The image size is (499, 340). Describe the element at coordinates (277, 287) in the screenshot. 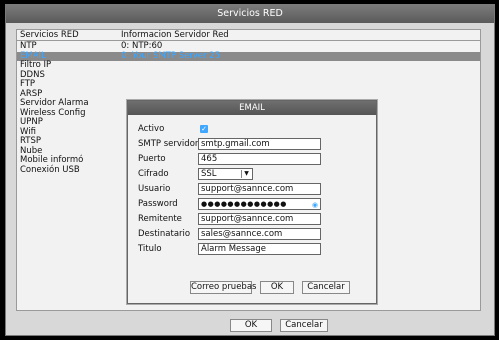

I see `dialog-ok-button: OK` at that location.